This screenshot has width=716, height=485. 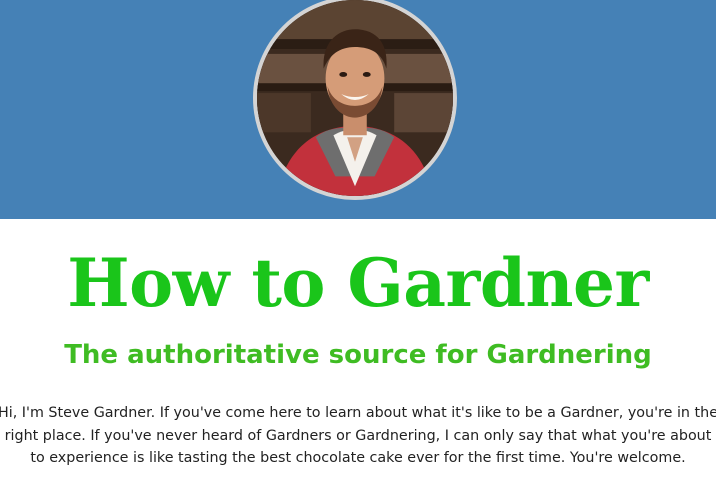 I want to click on avatar, so click(x=355, y=100).